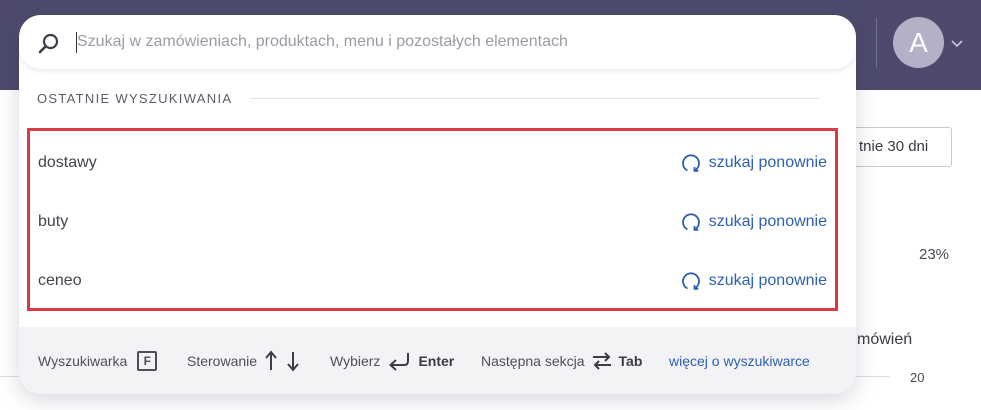  Describe the element at coordinates (534, 98) in the screenshot. I see `section-divider` at that location.